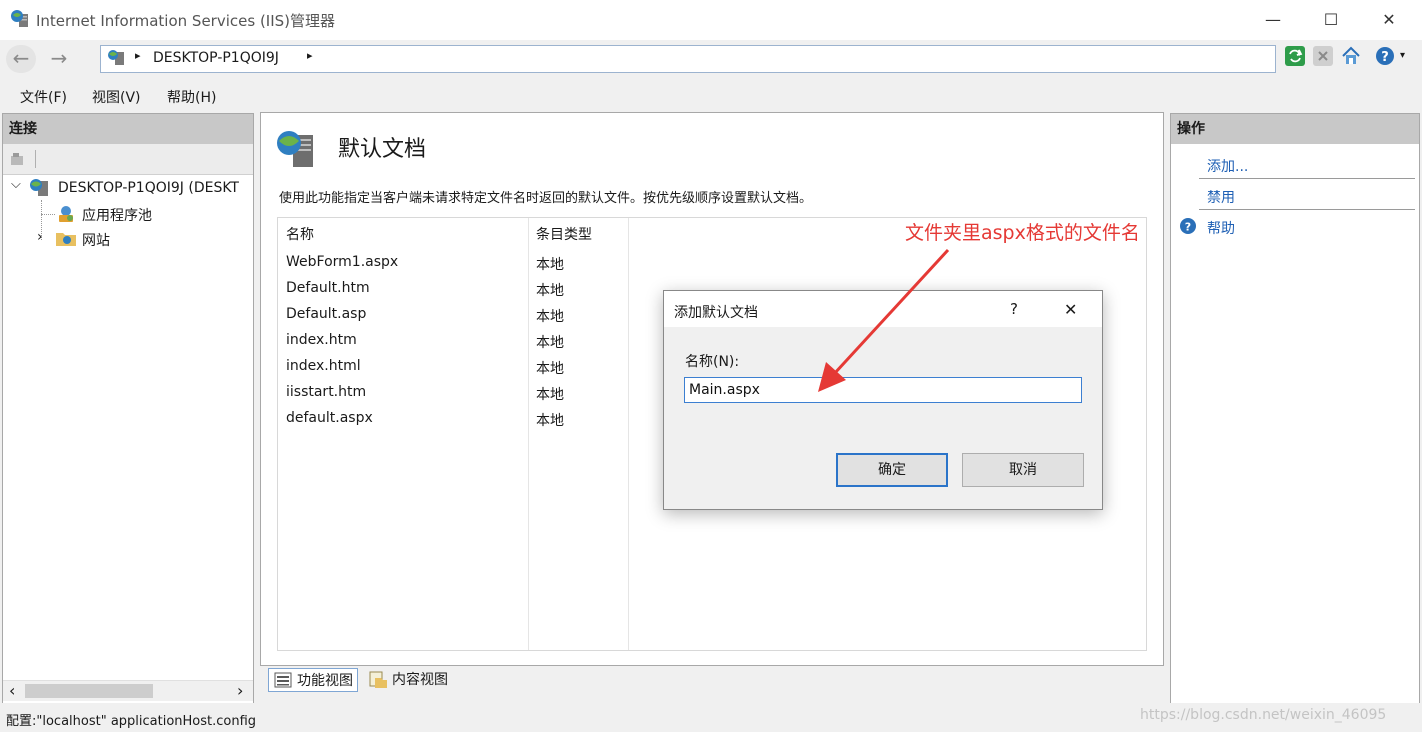 The height and width of the screenshot is (732, 1422). I want to click on scroll-right-icon: ›, so click(240, 690).